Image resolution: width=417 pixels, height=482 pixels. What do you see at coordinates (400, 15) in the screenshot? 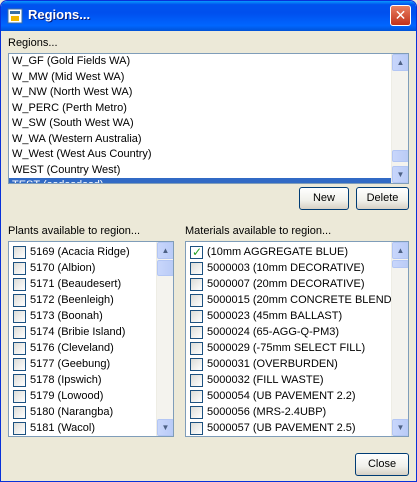
I see `close-window-button: ✕` at bounding box center [400, 15].